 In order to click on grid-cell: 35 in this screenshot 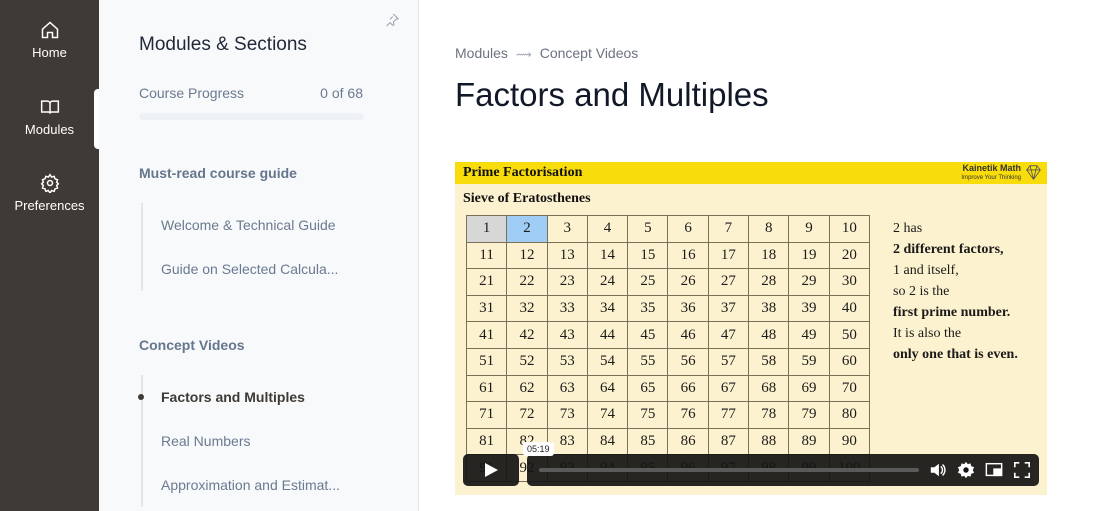, I will do `click(648, 308)`.